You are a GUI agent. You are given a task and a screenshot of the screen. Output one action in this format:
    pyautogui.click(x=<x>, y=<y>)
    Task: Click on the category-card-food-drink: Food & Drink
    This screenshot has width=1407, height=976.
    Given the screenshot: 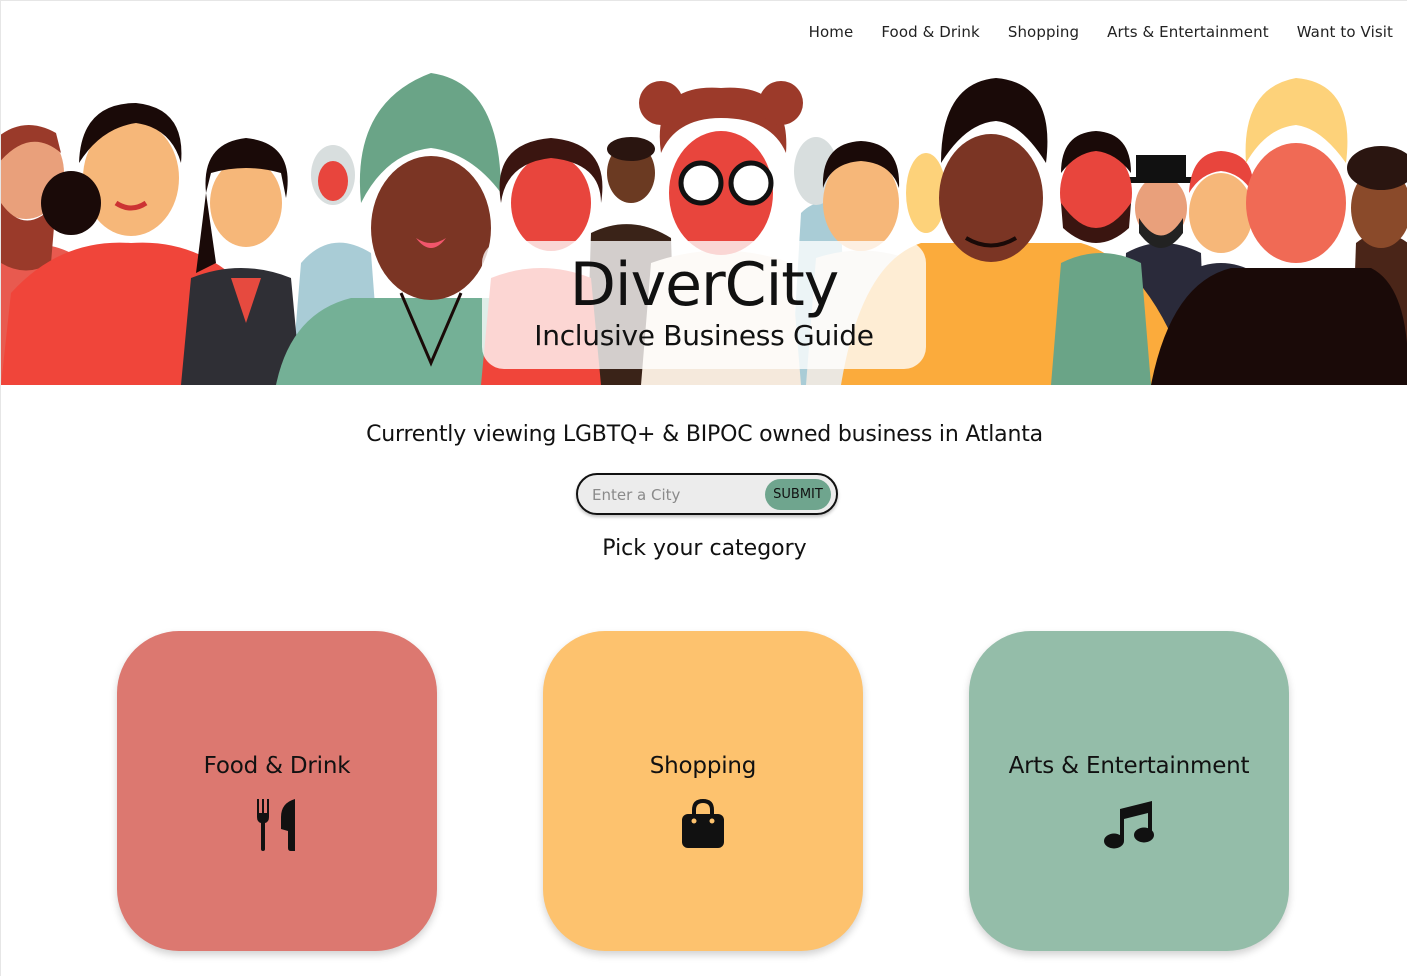 What is the action you would take?
    pyautogui.click(x=277, y=791)
    